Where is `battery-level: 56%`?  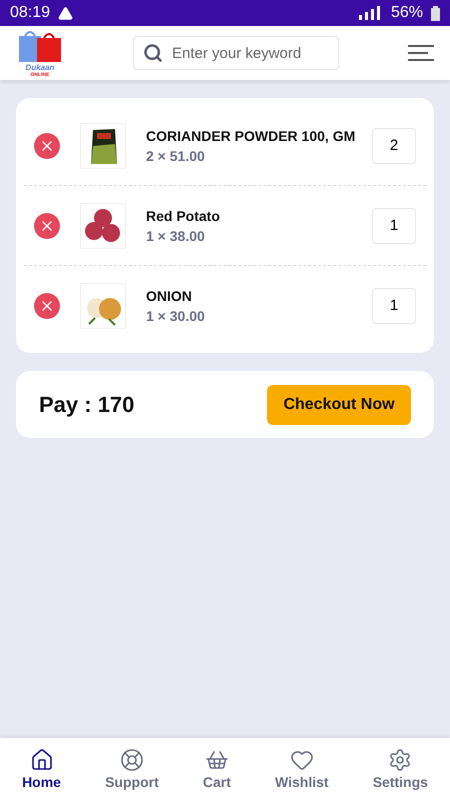
battery-level: 56% is located at coordinates (406, 13).